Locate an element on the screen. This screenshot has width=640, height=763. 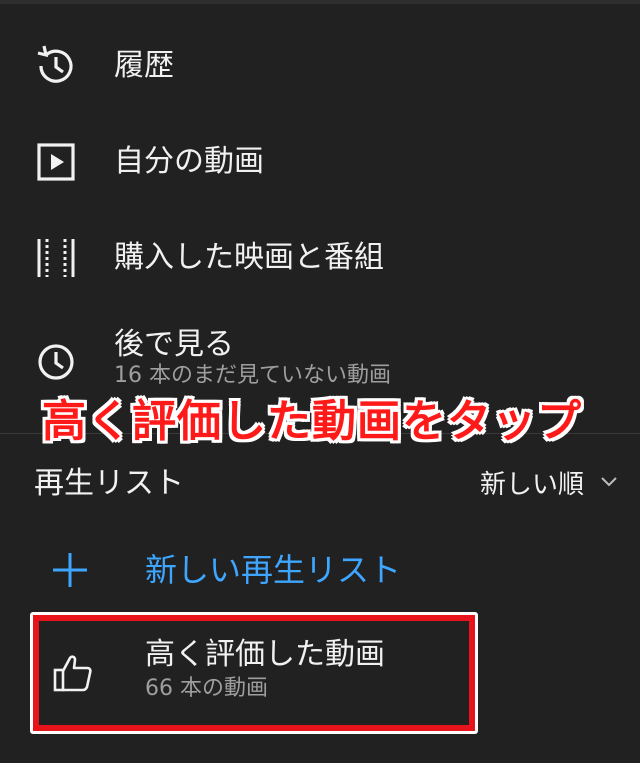
new-playlist-label: 新しい再生リスト is located at coordinates (273, 570).